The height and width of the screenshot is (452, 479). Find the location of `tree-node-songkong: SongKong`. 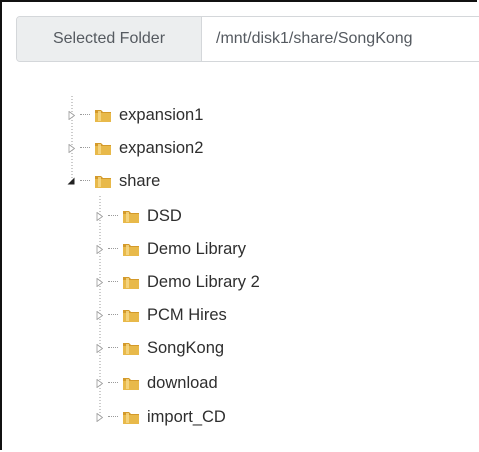

tree-node-songkong: SongKong is located at coordinates (159, 348).